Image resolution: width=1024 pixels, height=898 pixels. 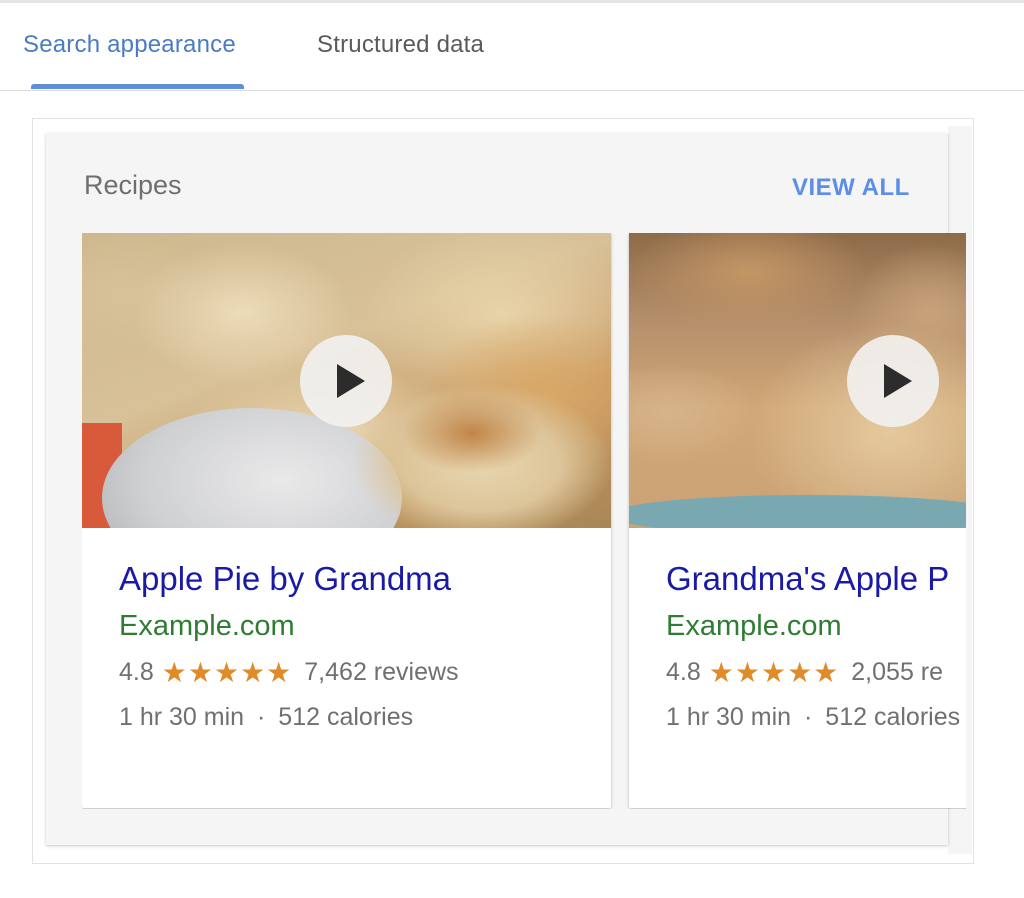 What do you see at coordinates (133, 185) in the screenshot?
I see `panel-title: Recipes` at bounding box center [133, 185].